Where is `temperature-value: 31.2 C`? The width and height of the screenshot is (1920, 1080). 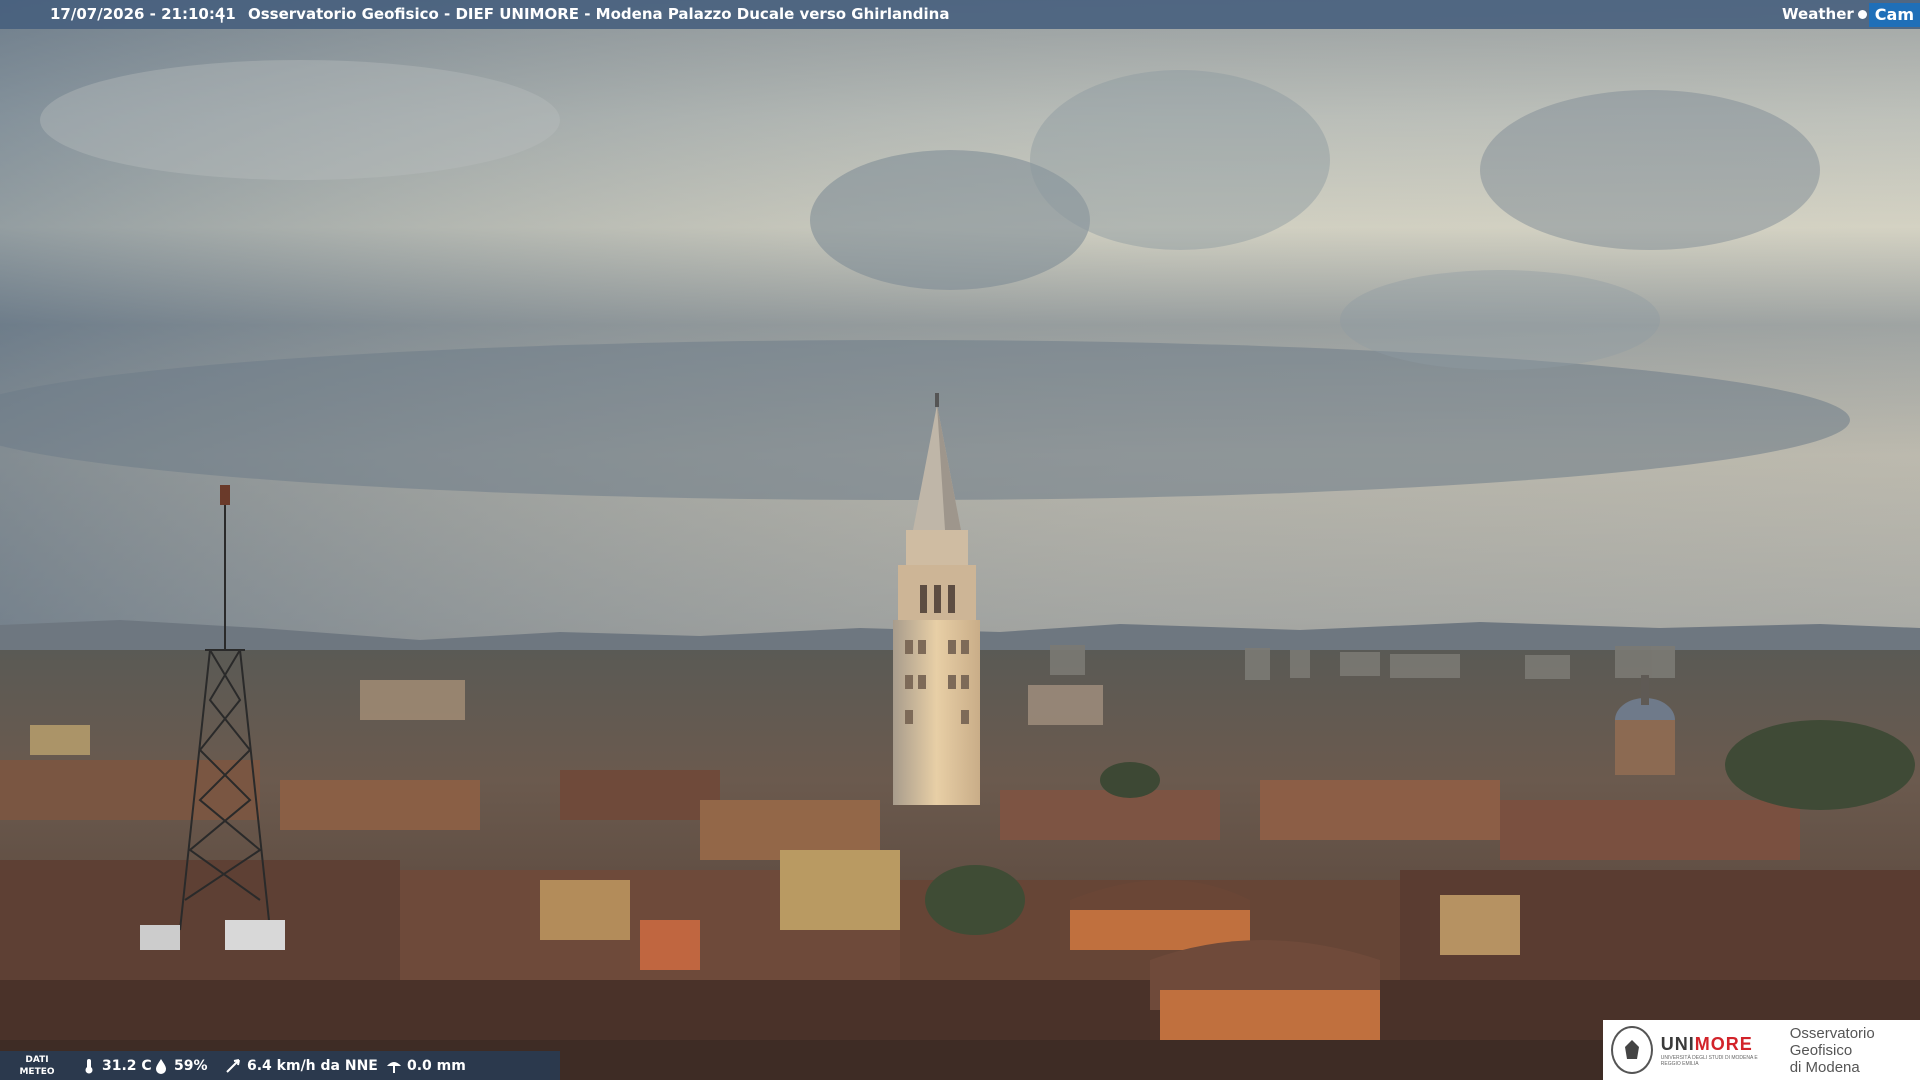
temperature-value: 31.2 C is located at coordinates (127, 1065).